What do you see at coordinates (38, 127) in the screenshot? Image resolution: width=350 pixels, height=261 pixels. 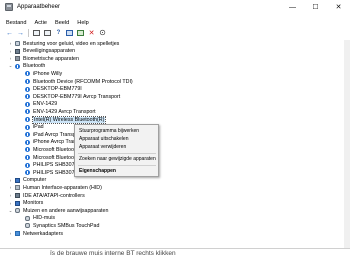 I see `tree-item-label: iPad` at bounding box center [38, 127].